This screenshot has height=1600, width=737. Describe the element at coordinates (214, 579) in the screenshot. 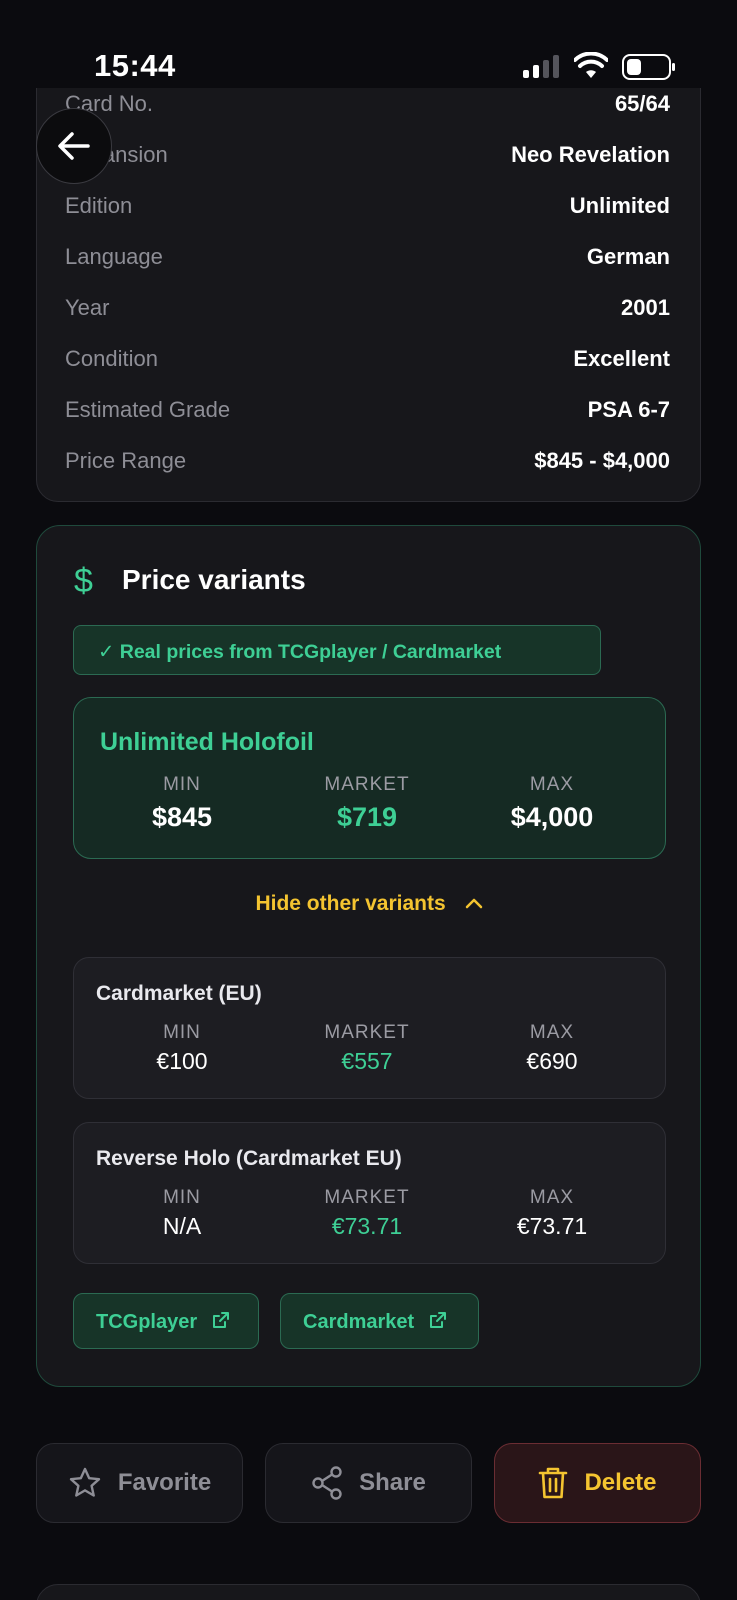

I see `section-title: Price variants` at that location.